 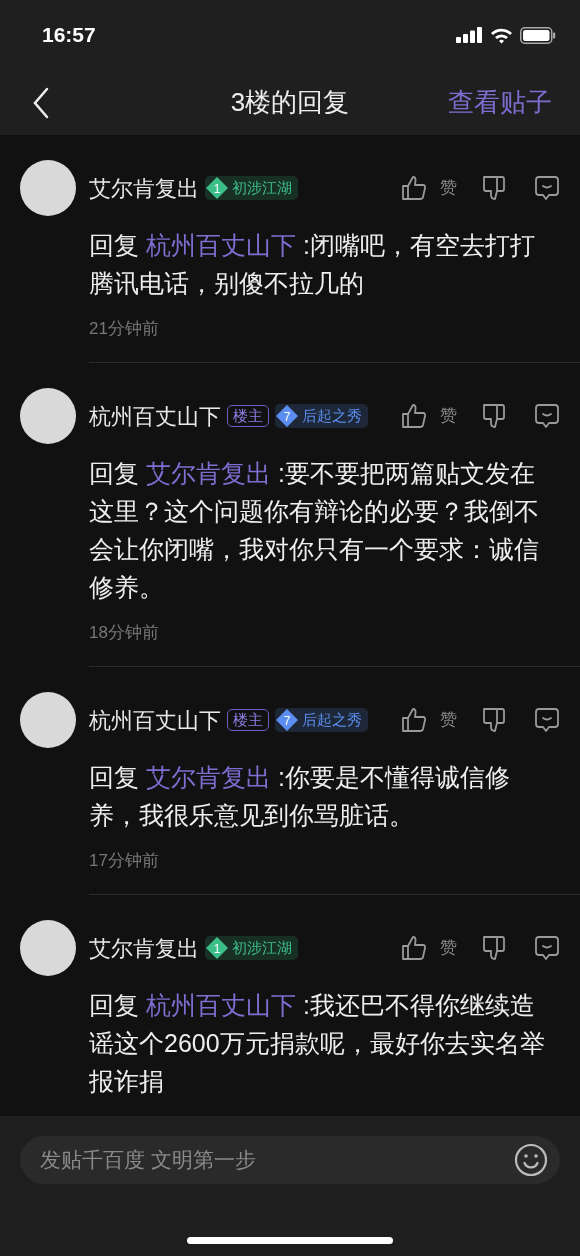 What do you see at coordinates (317, 1043) in the screenshot?
I see `comment-text: 回复 杭州百丈山下 :我还巴不得你继续造谣这个2600万元捐款呢，最好你去实名举报诈捐` at bounding box center [317, 1043].